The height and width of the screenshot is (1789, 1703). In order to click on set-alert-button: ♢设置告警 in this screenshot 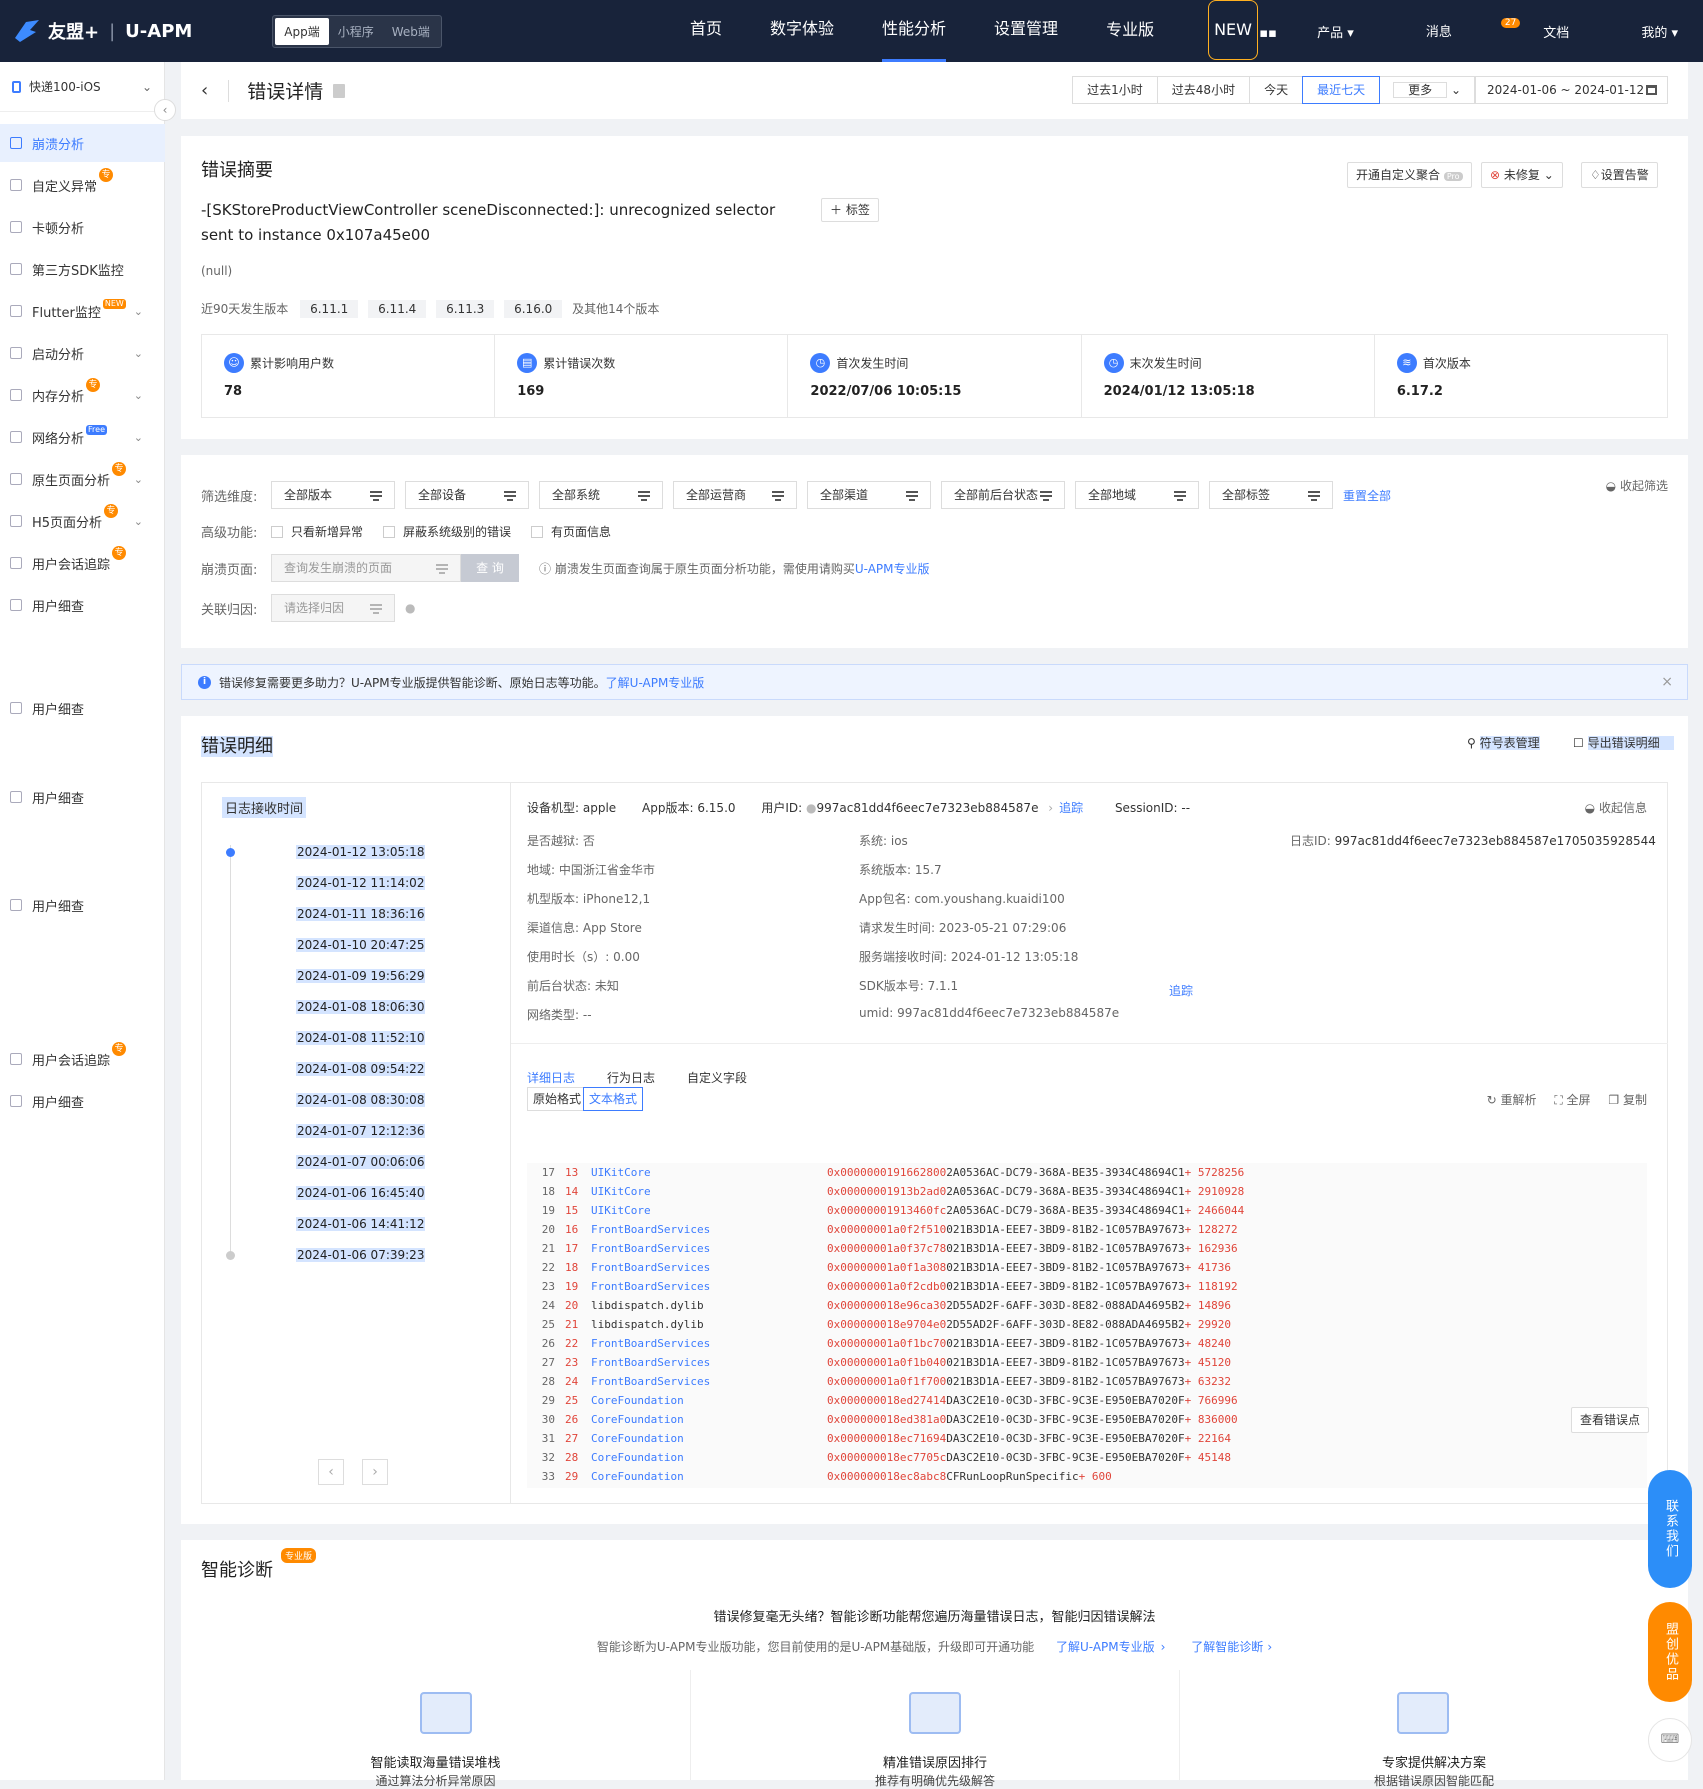, I will do `click(1619, 175)`.